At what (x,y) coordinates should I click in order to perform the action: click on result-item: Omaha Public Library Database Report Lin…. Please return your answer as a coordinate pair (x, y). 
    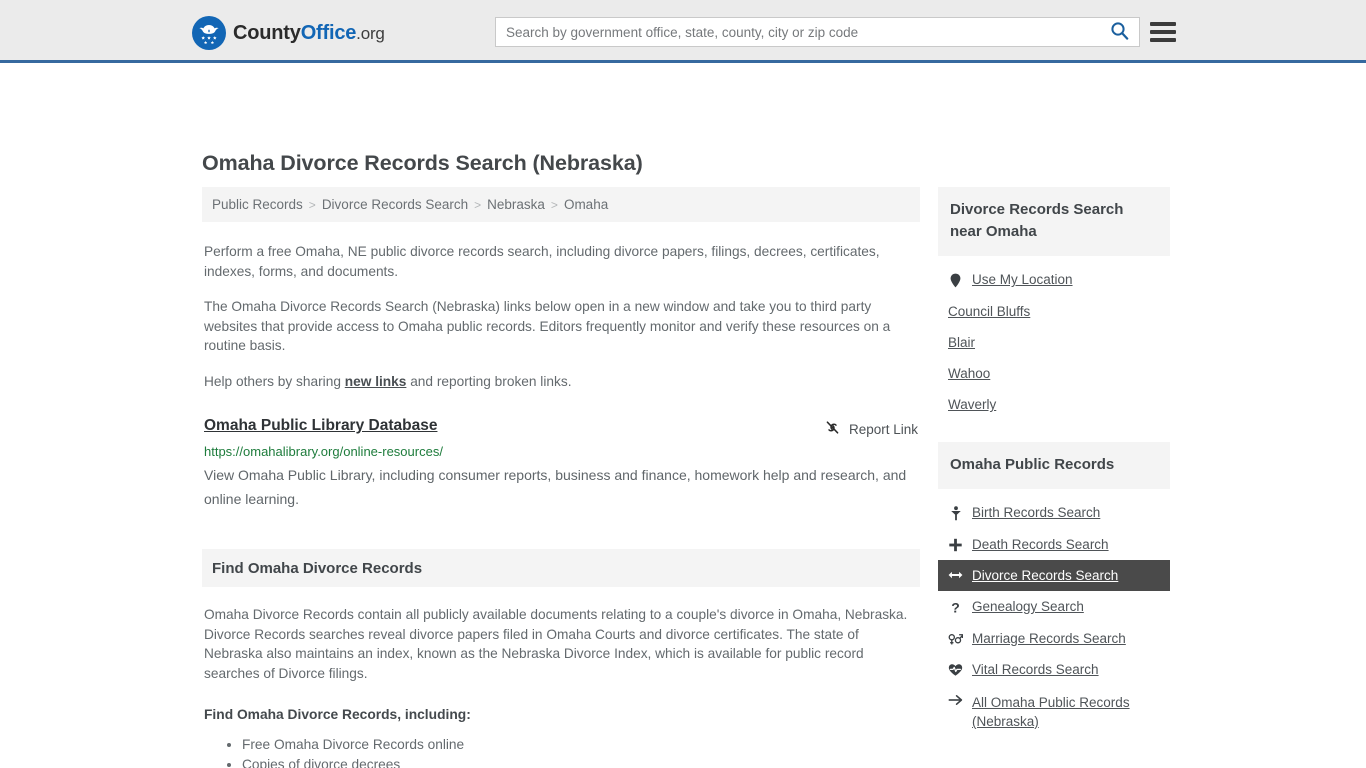
    Looking at the image, I should click on (561, 464).